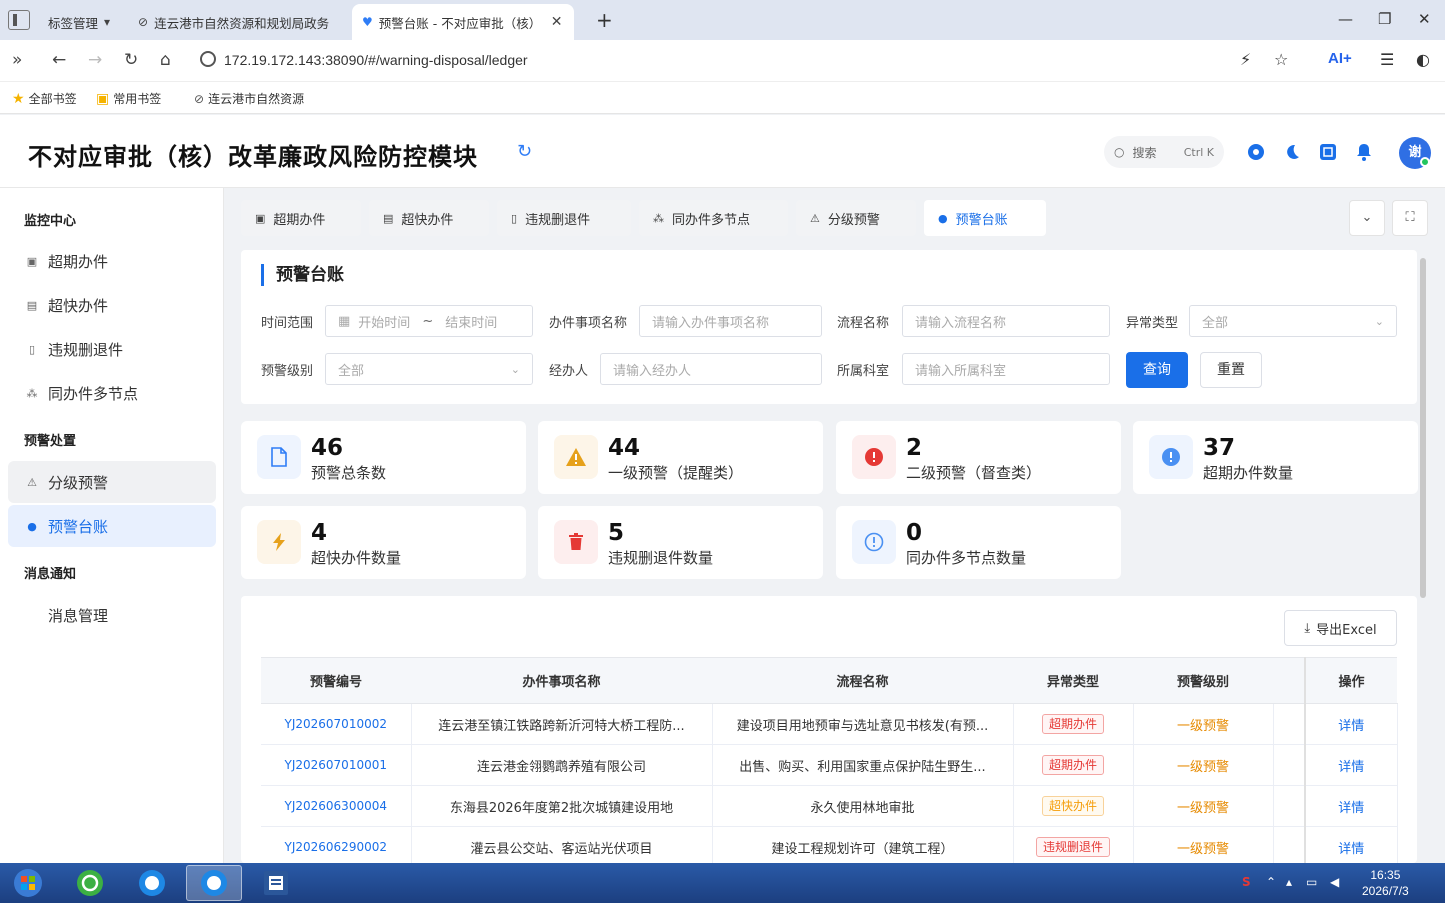 Image resolution: width=1445 pixels, height=903 pixels. What do you see at coordinates (564, 218) in the screenshot?
I see `tab-deleted: ▯ 违规删退件` at bounding box center [564, 218].